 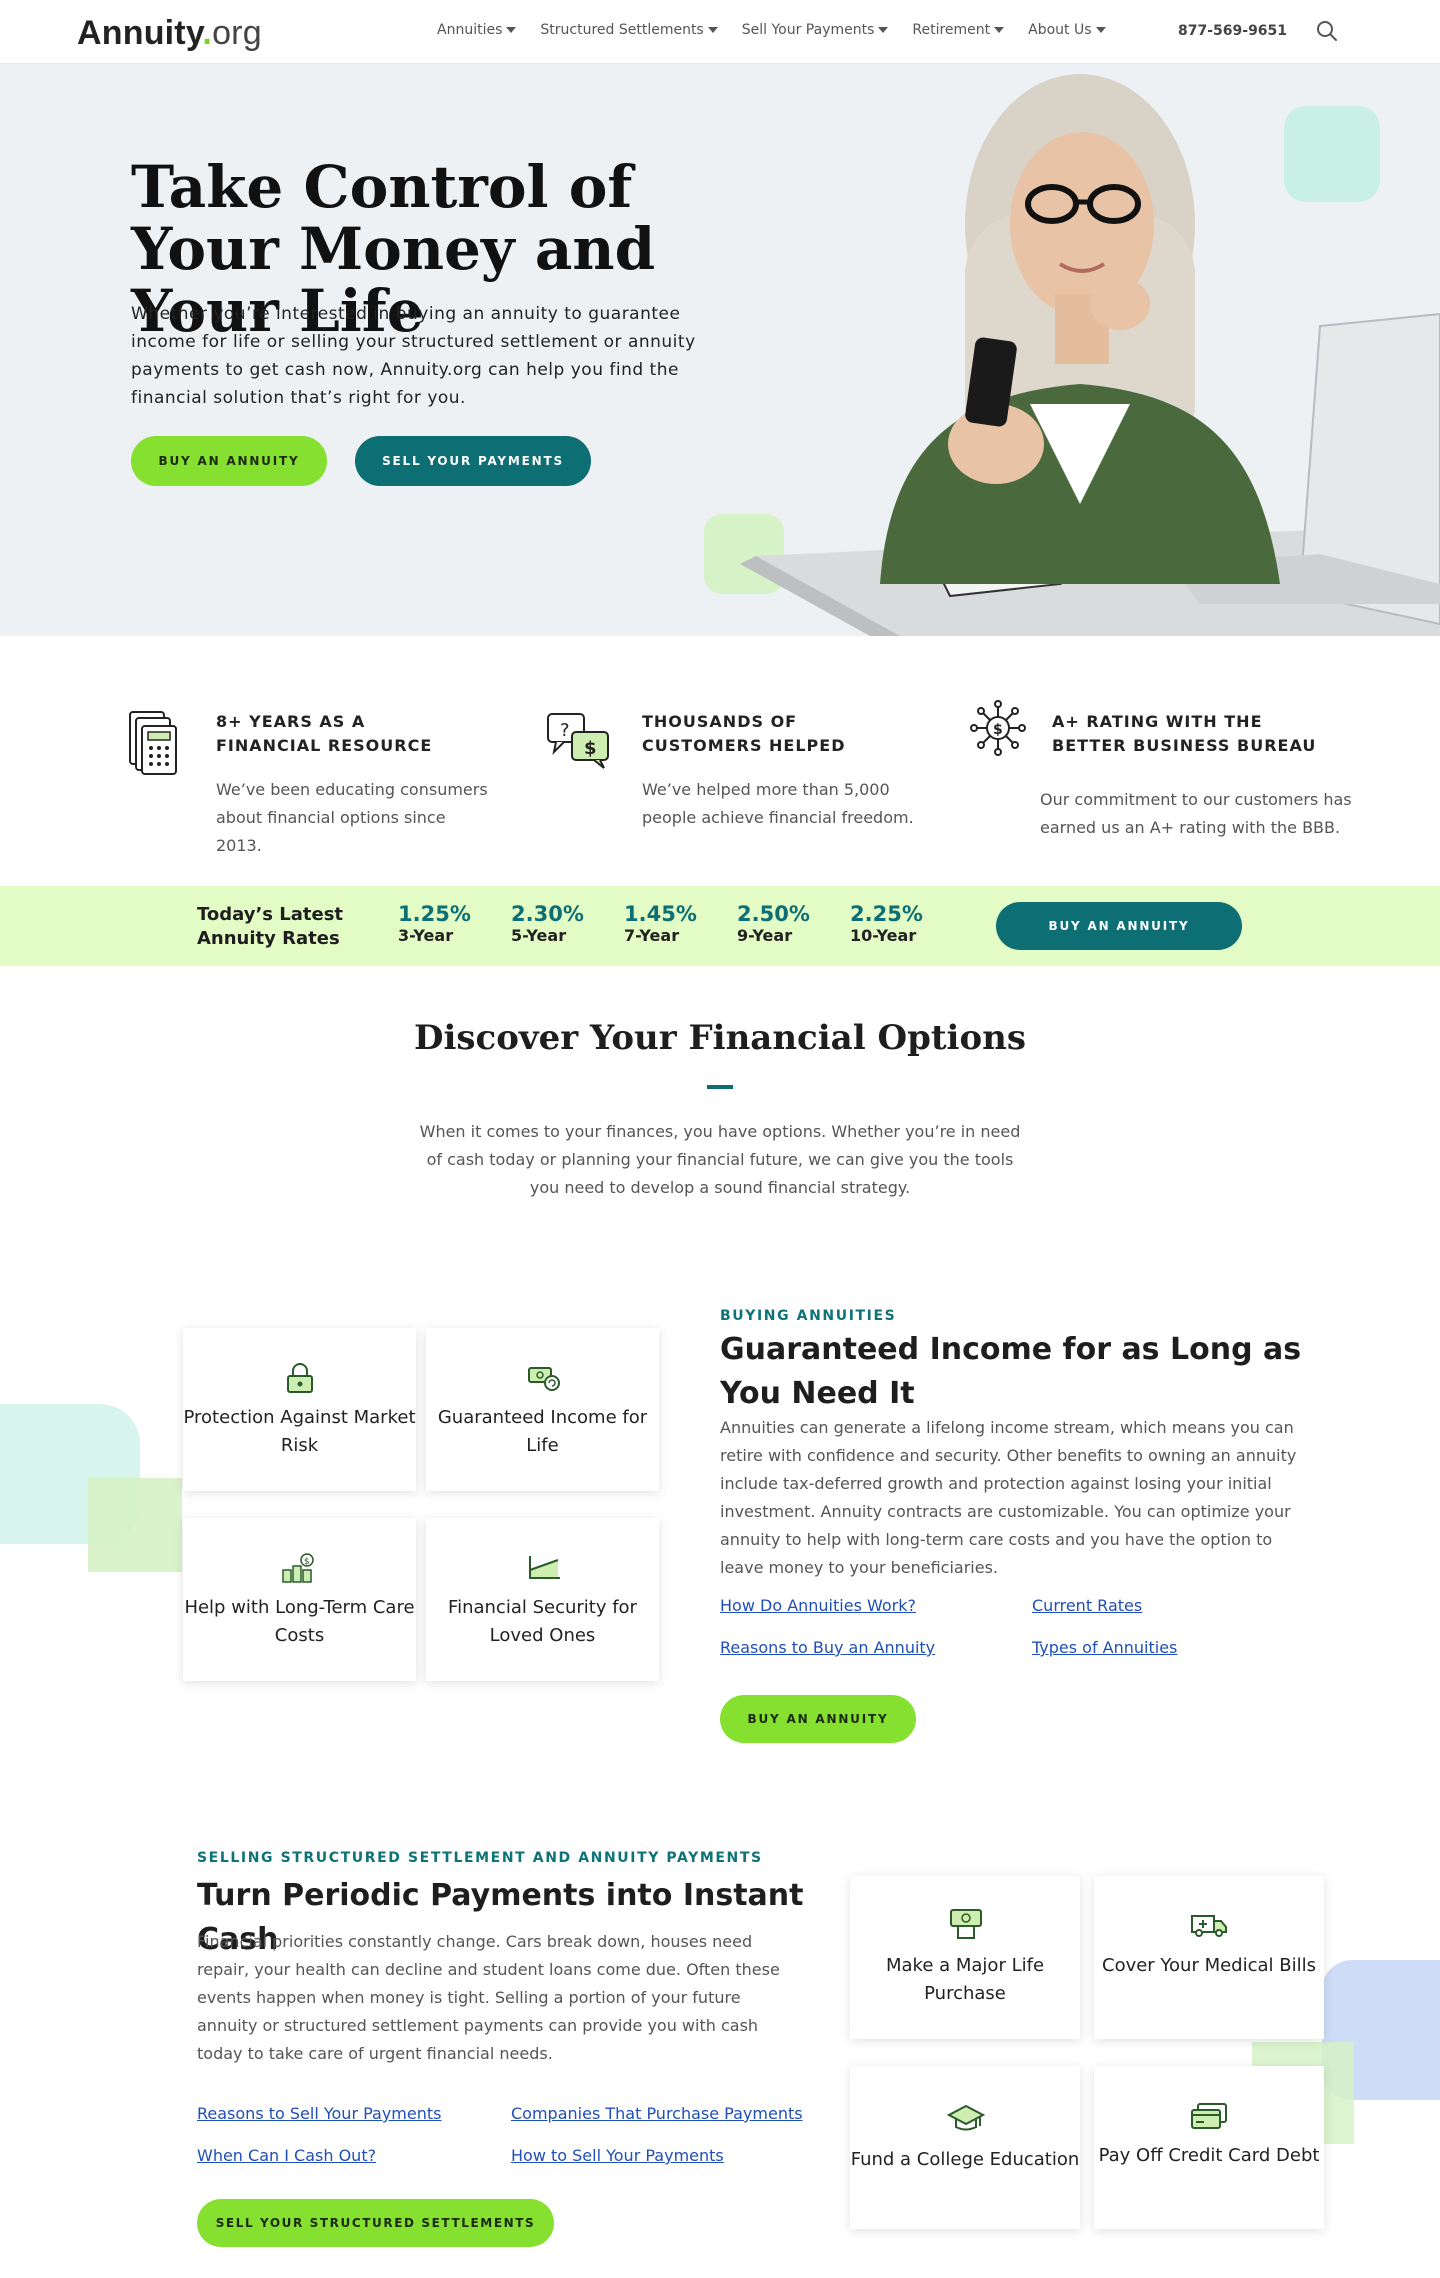 What do you see at coordinates (886, 923) in the screenshot?
I see `rate-10-year: 2.25% 10-Year` at bounding box center [886, 923].